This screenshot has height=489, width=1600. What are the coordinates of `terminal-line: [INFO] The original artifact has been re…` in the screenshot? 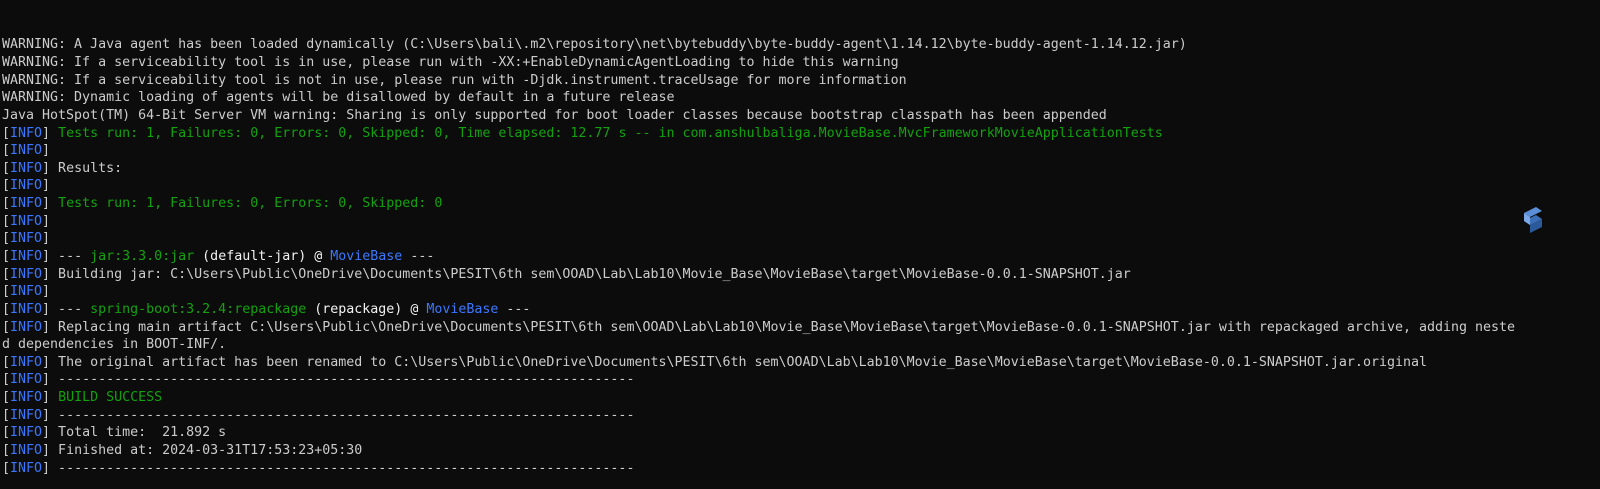 It's located at (801, 363).